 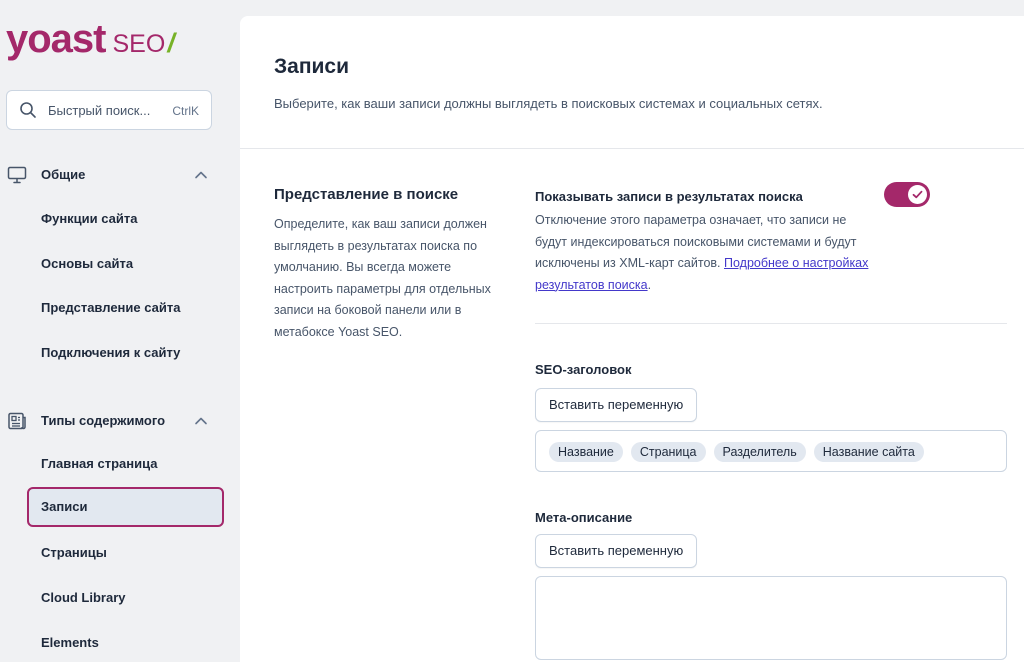 What do you see at coordinates (87, 263) in the screenshot?
I see `sidebar-item-label: Основы сайта` at bounding box center [87, 263].